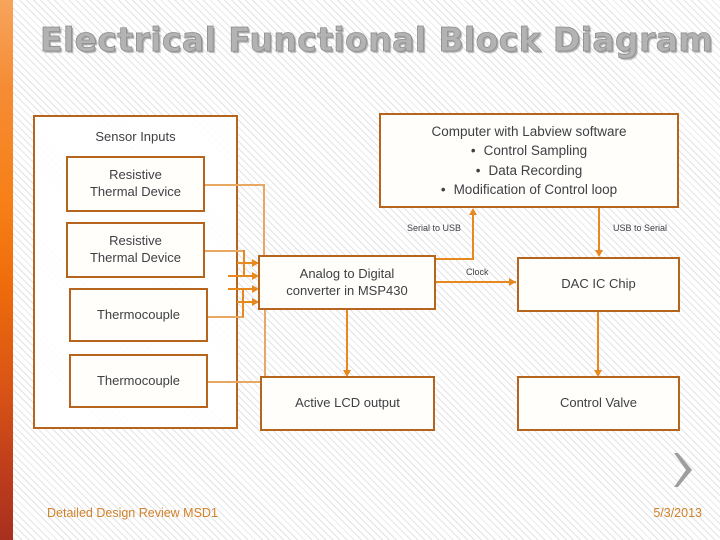 The width and height of the screenshot is (720, 540). What do you see at coordinates (237, 382) in the screenshot?
I see `connector-sensor4-h` at bounding box center [237, 382].